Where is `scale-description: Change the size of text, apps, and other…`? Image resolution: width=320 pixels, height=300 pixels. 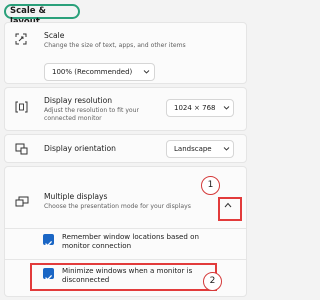
scale-description: Change the size of text, apps, and other… is located at coordinates (115, 45).